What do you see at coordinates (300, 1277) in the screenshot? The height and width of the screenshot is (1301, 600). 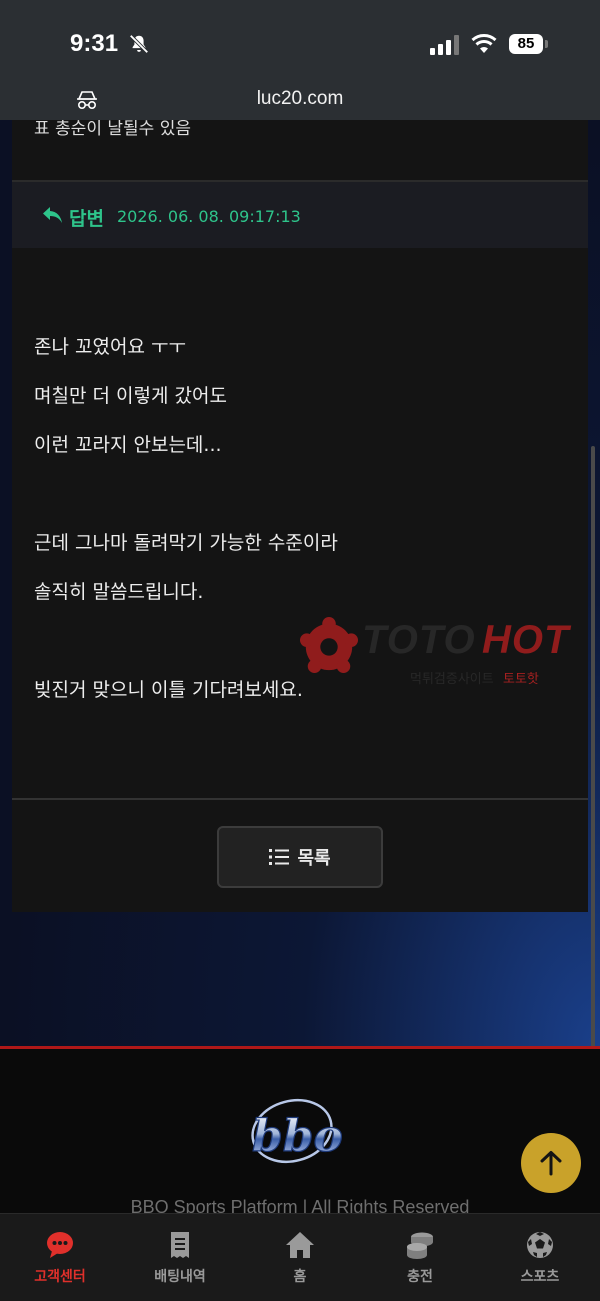 I see `nav-label: 홈` at bounding box center [300, 1277].